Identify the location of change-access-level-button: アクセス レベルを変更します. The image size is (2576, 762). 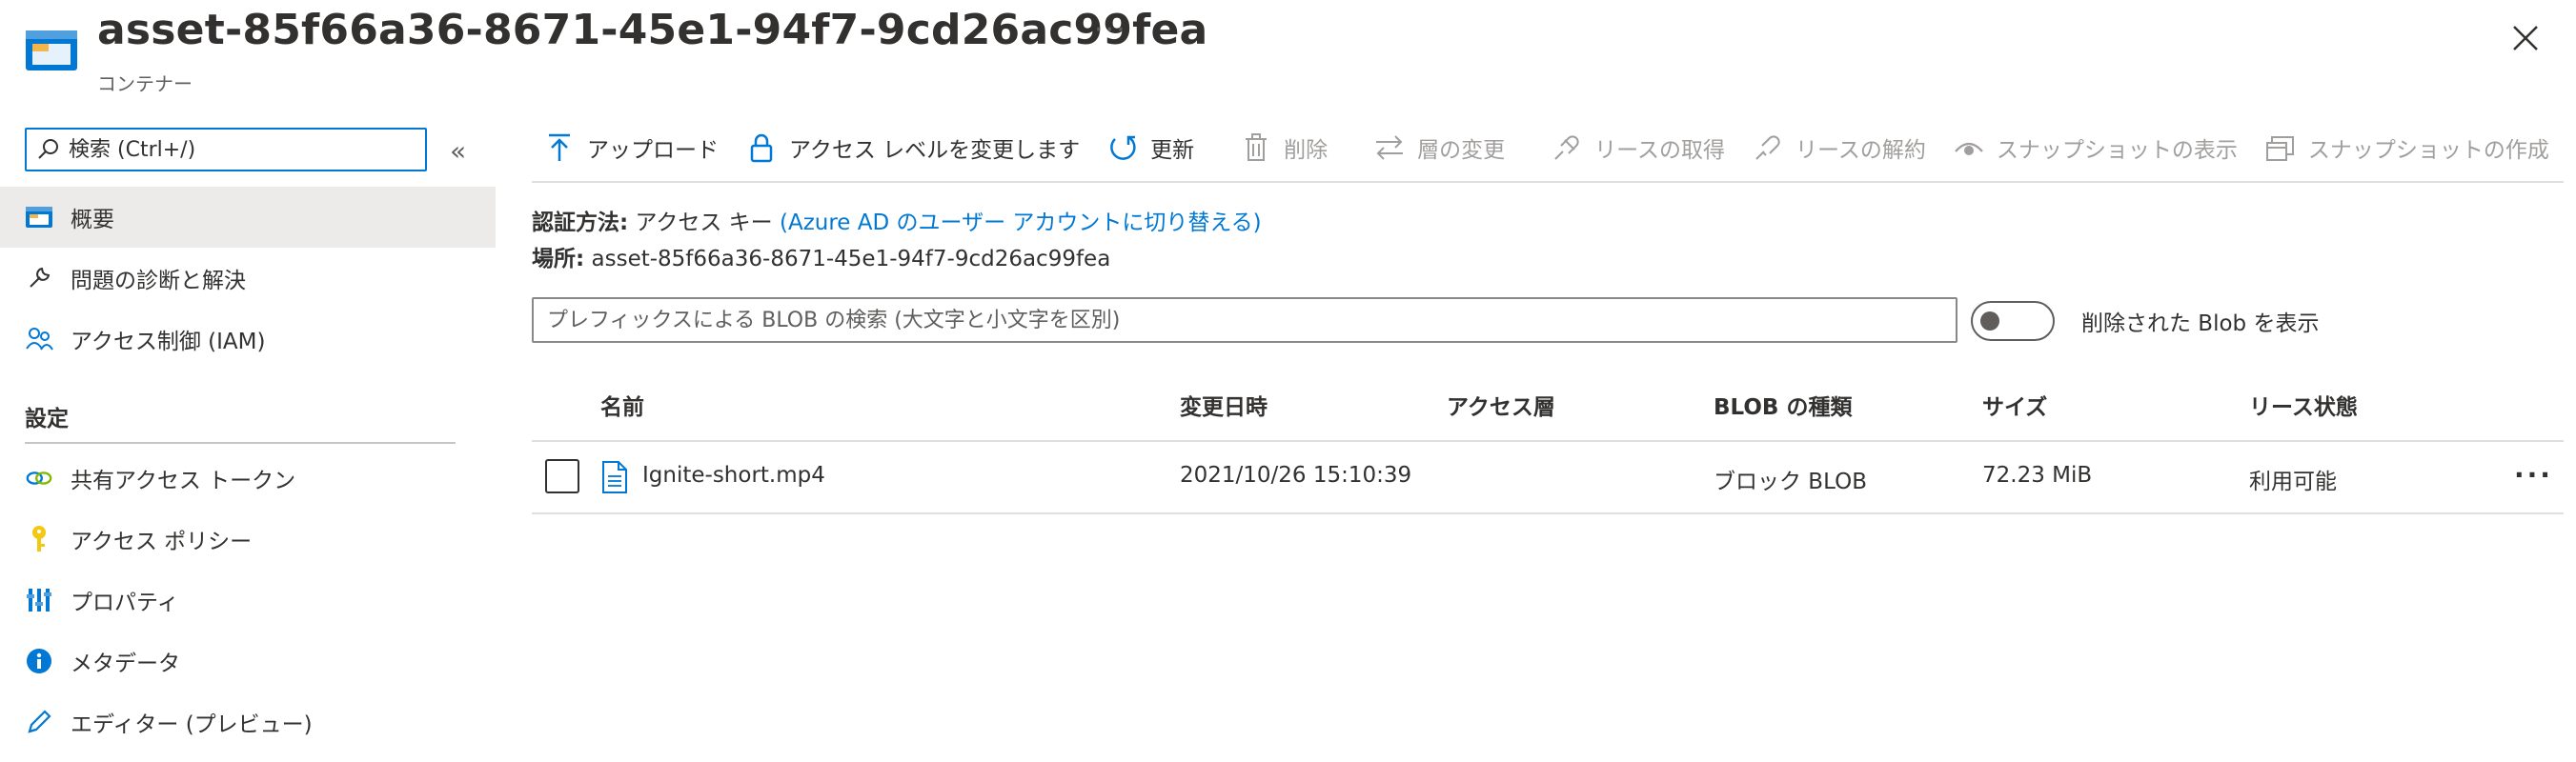
(914, 147).